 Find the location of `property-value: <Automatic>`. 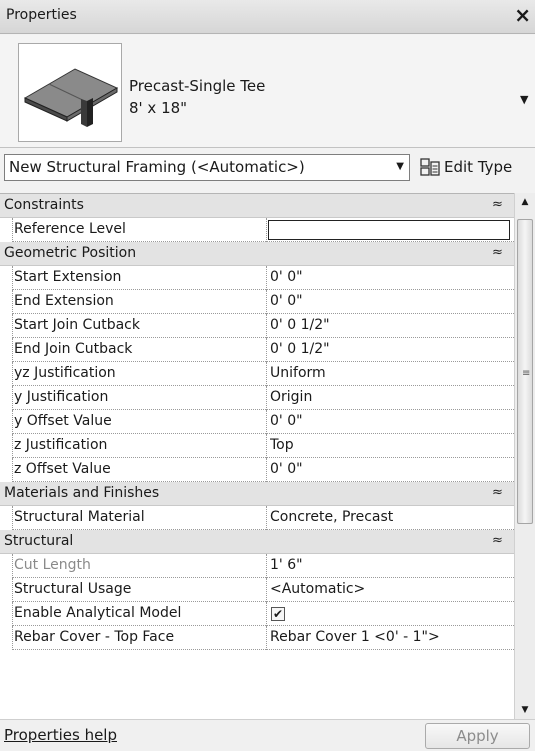

property-value: <Automatic> is located at coordinates (390, 589).